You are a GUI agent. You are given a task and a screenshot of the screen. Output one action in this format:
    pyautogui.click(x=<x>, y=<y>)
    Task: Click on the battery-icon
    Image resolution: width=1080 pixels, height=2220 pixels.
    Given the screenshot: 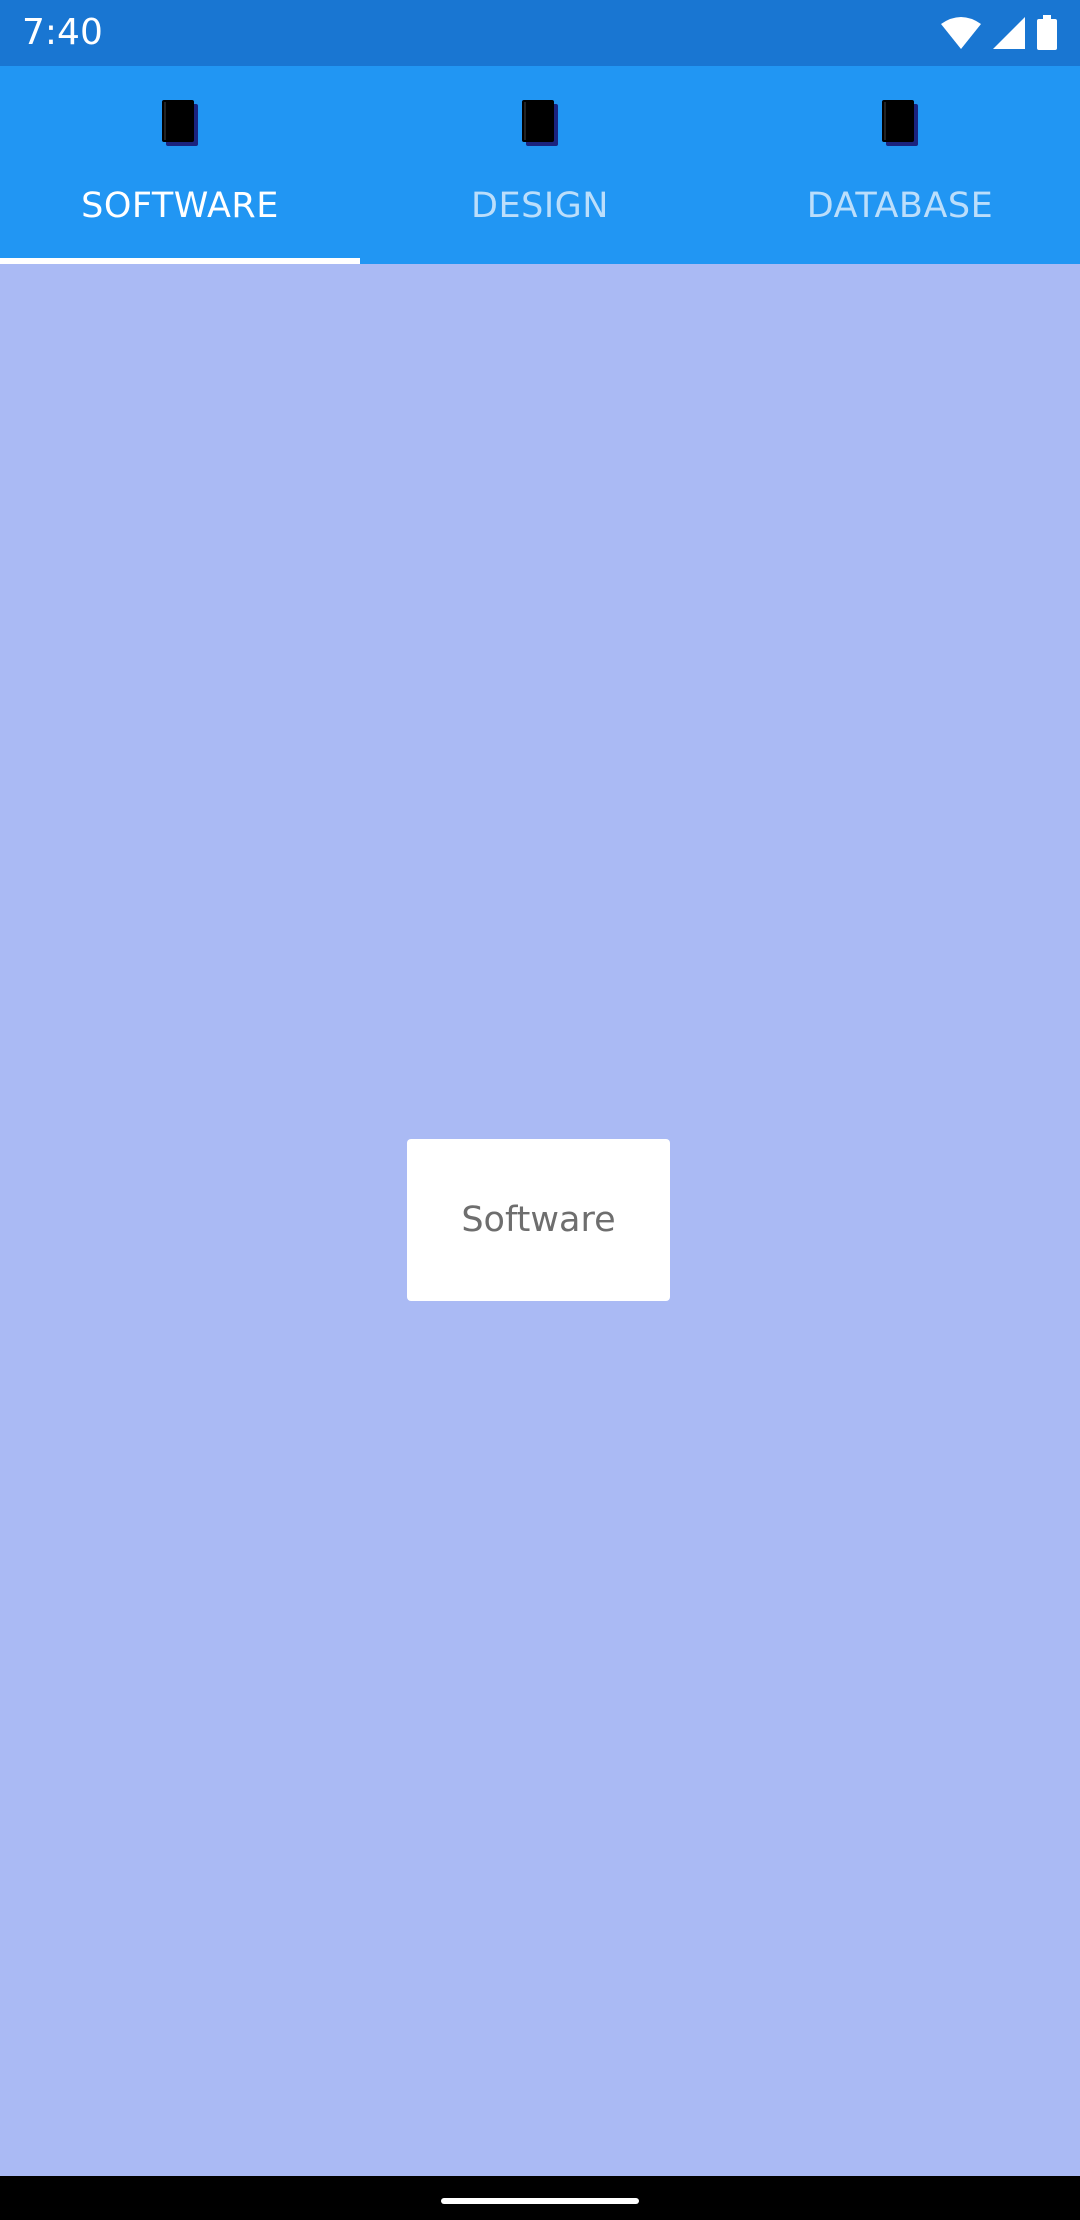 What is the action you would take?
    pyautogui.click(x=1047, y=32)
    